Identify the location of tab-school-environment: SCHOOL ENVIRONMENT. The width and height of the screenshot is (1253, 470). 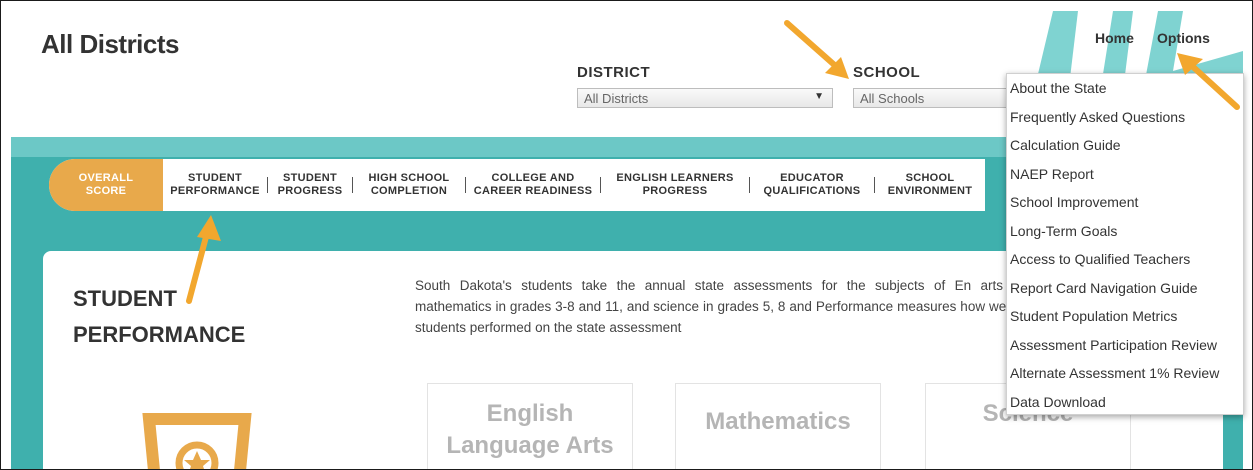
(930, 185).